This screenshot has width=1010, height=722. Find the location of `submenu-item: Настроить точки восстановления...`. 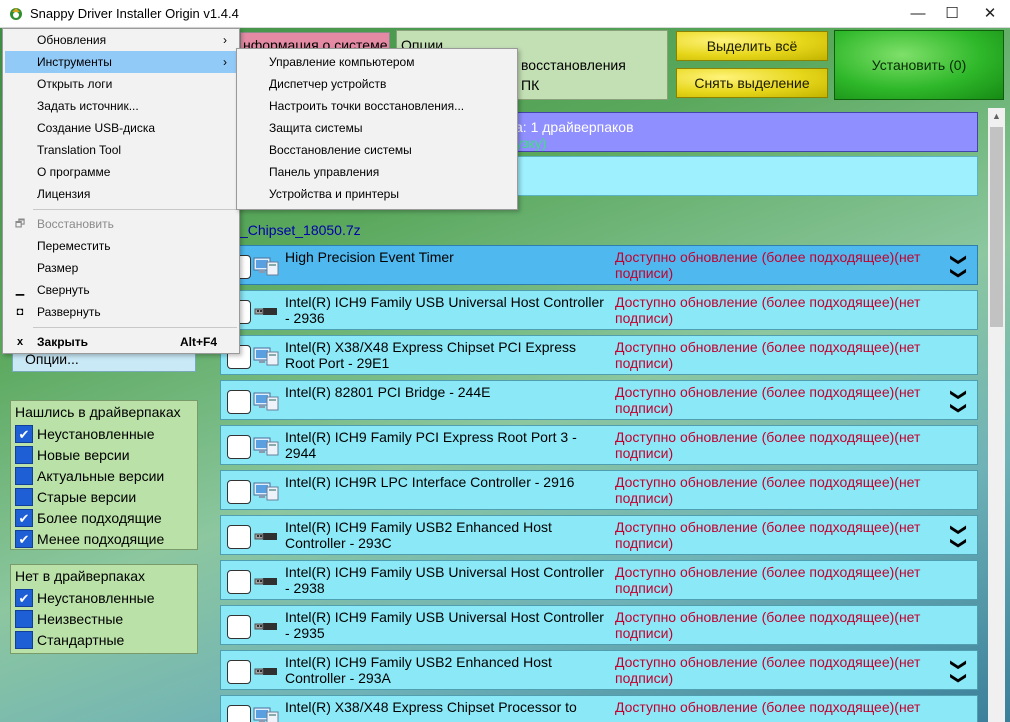

submenu-item: Настроить точки восстановления... is located at coordinates (377, 106).